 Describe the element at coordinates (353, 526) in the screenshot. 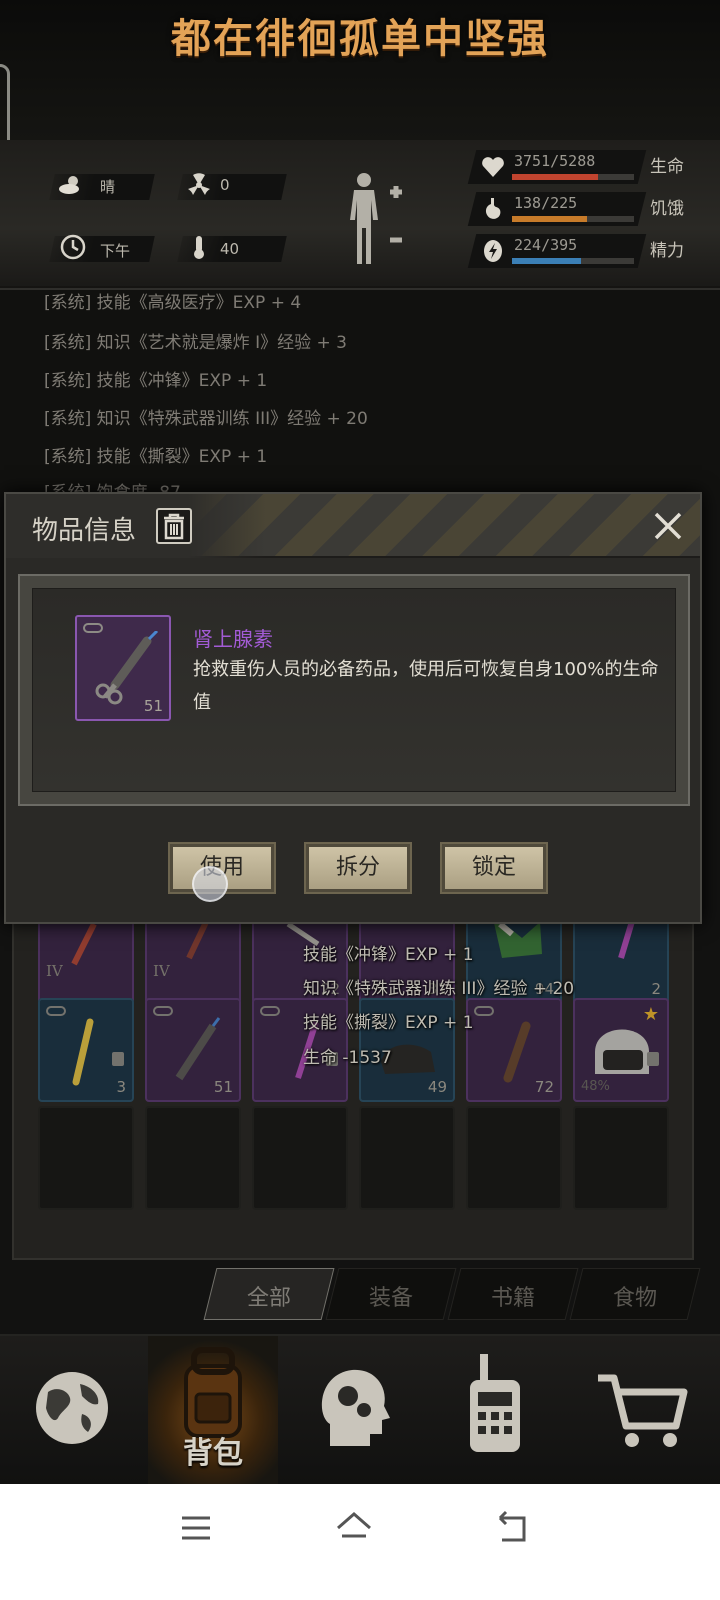

I see `dialog-header: 物品信息` at that location.